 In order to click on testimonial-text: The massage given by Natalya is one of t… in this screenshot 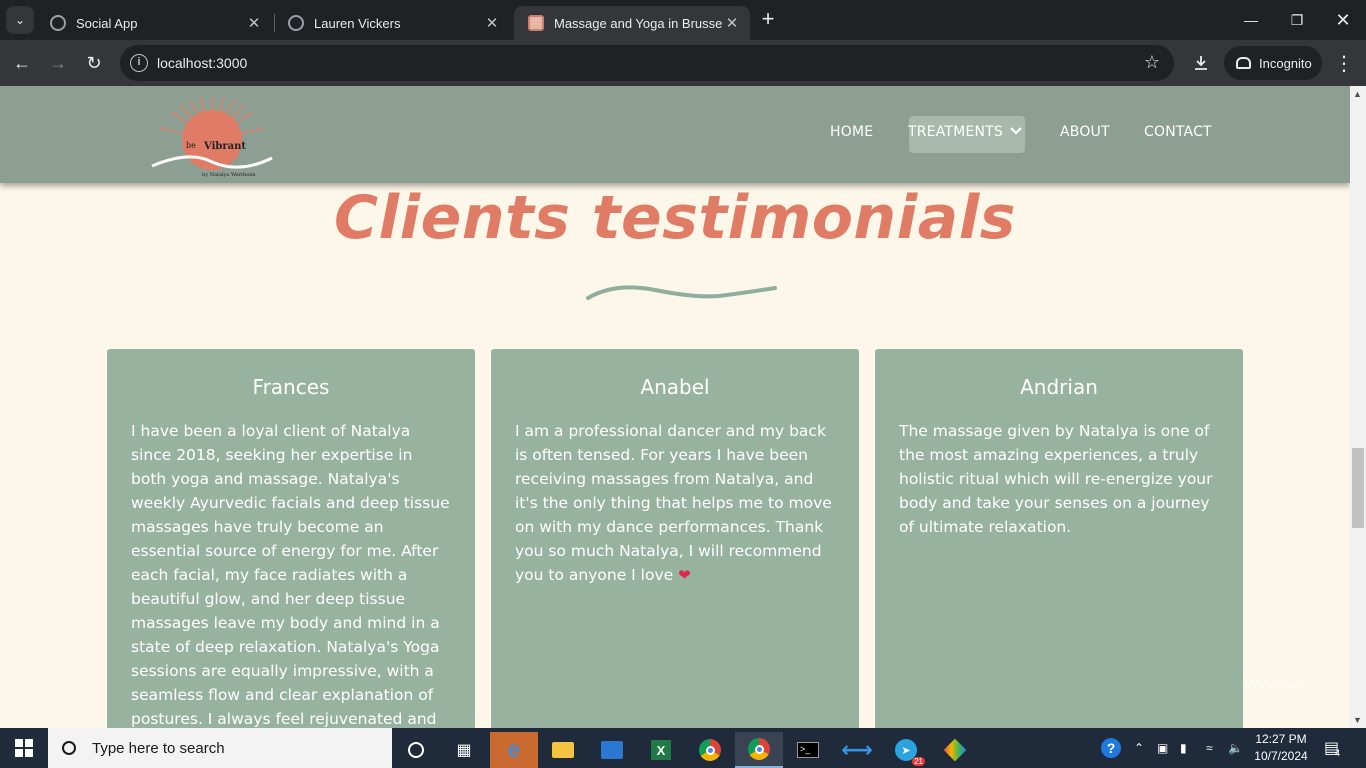, I will do `click(1056, 479)`.